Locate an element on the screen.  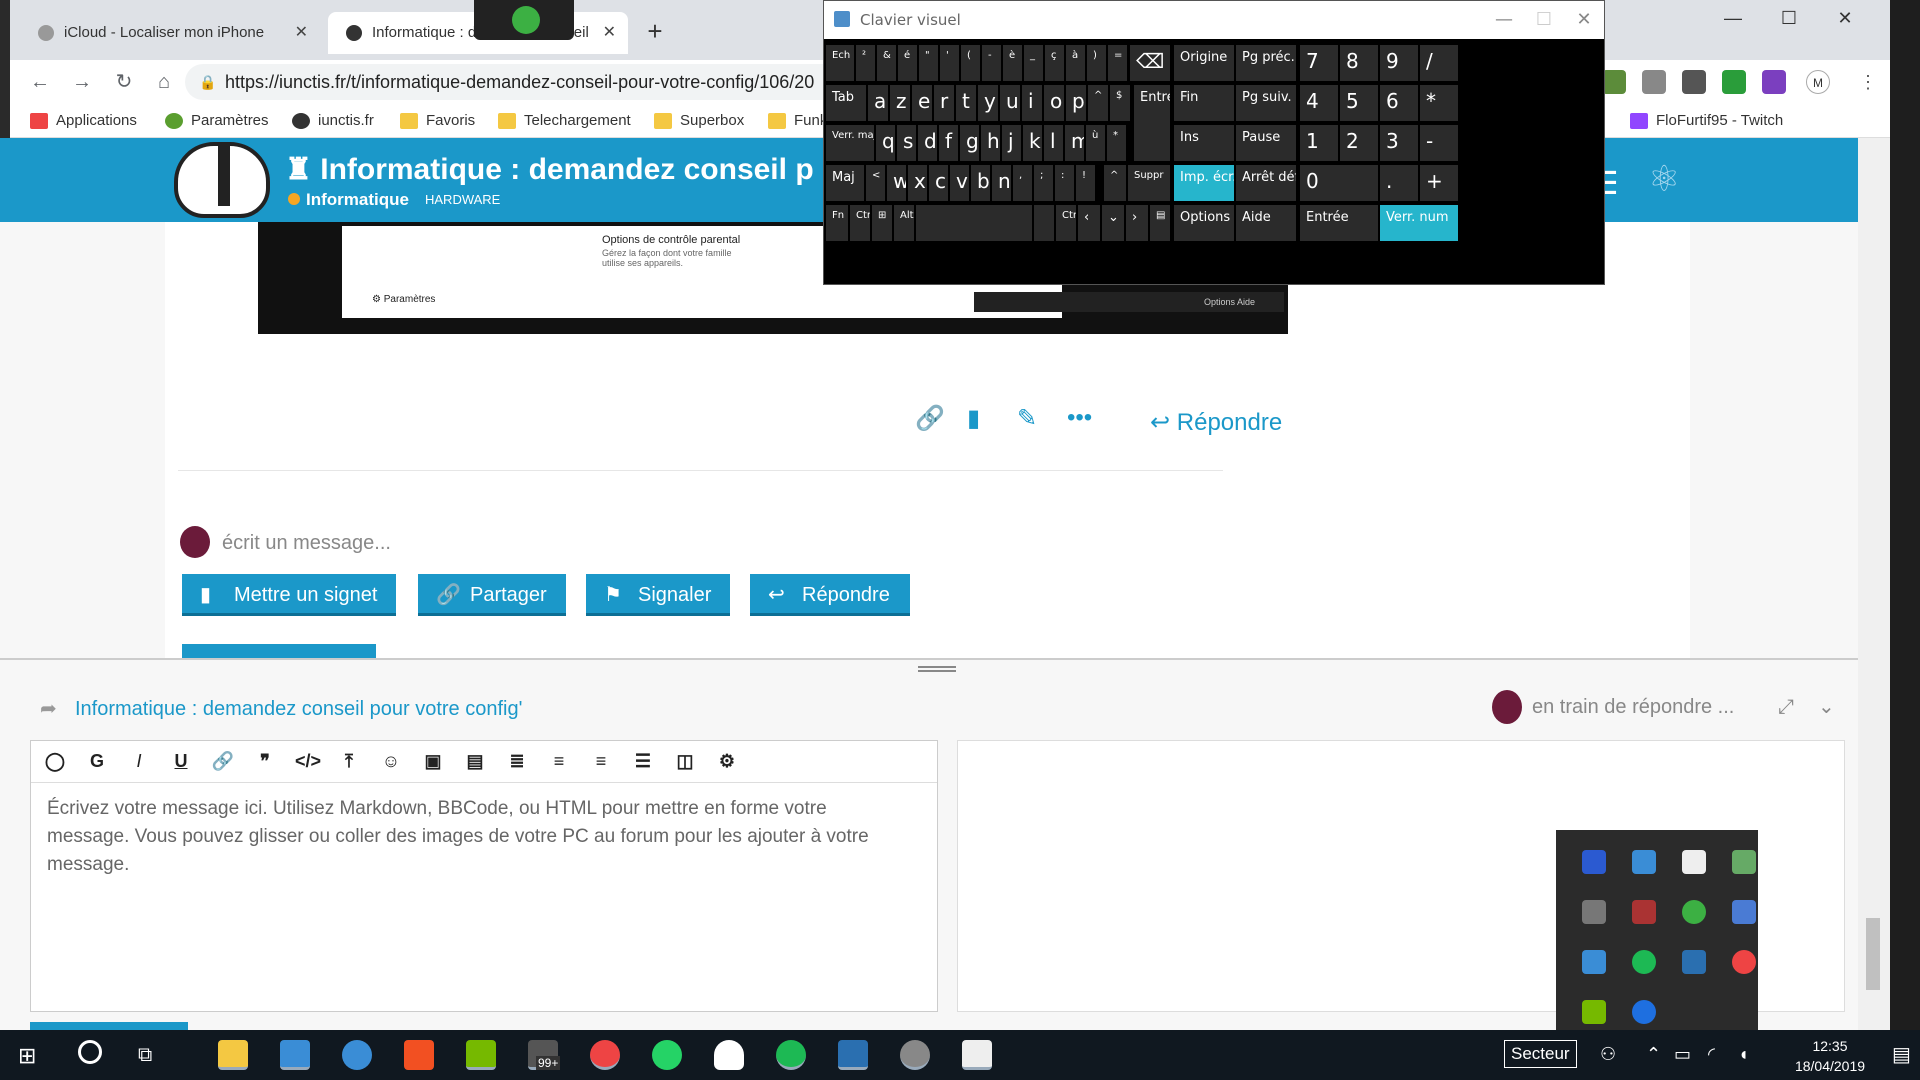
numpad-key: 1 is located at coordinates (1319, 143).